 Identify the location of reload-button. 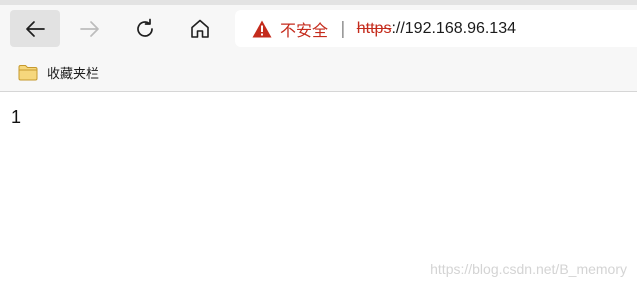
(145, 28).